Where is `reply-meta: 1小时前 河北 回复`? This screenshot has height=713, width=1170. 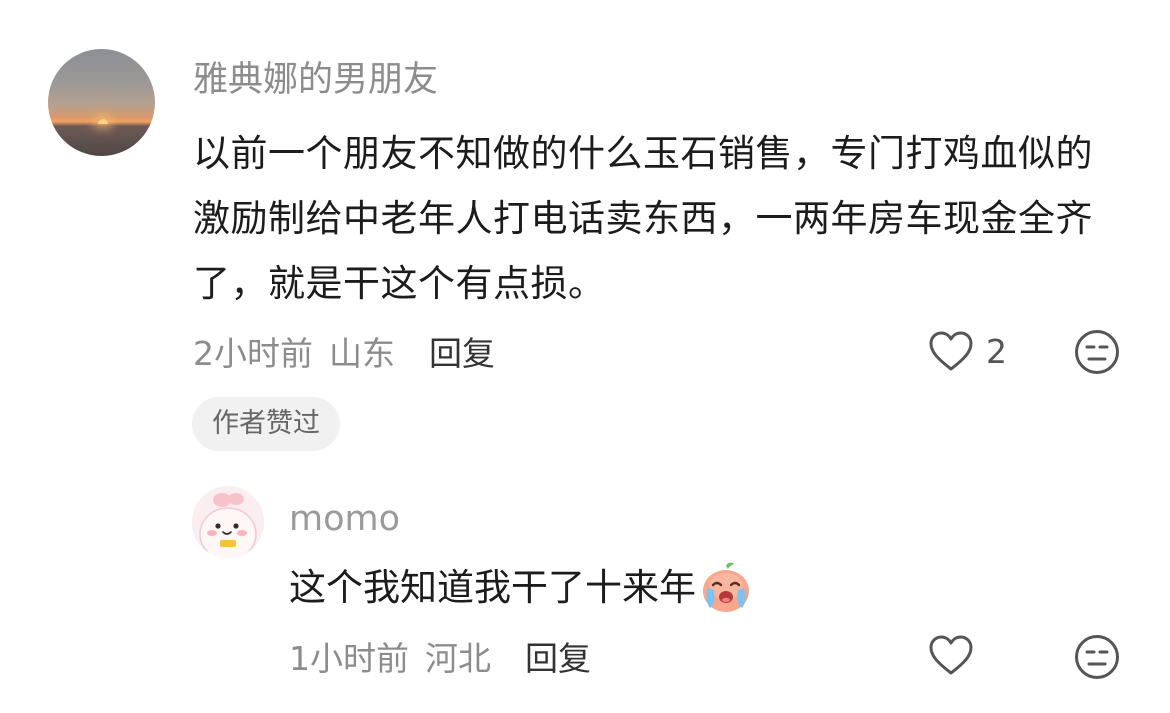 reply-meta: 1小时前 河北 回复 is located at coordinates (440, 656).